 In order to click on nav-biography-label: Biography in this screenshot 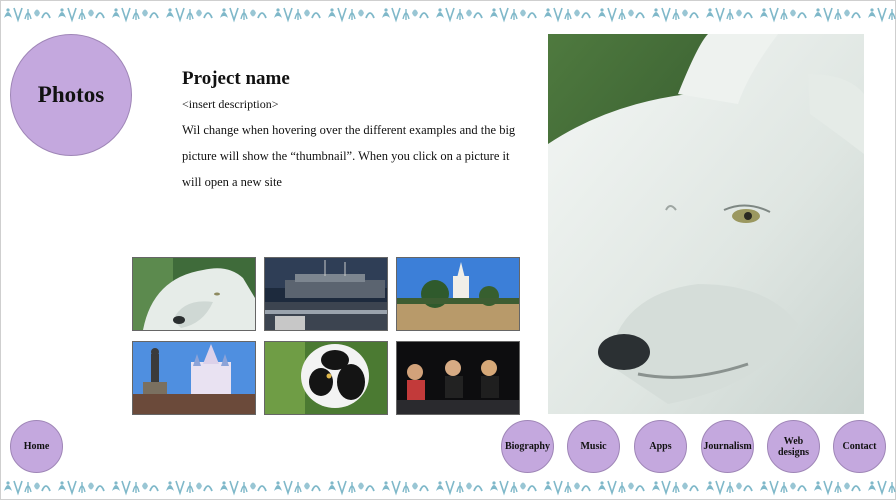, I will do `click(527, 446)`.